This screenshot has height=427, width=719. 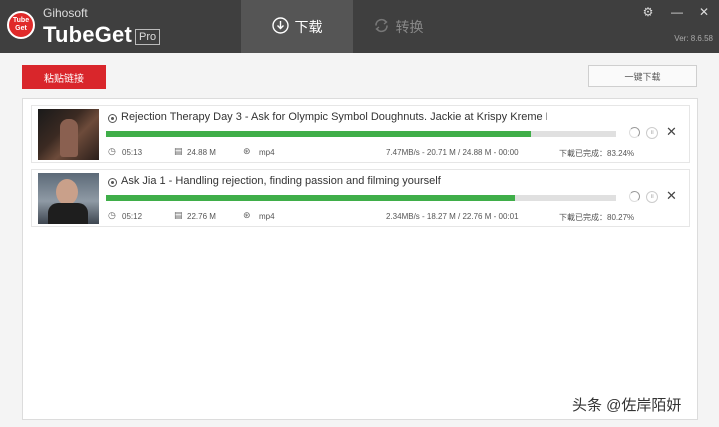 I want to click on tab-convert: 转换, so click(x=398, y=26).